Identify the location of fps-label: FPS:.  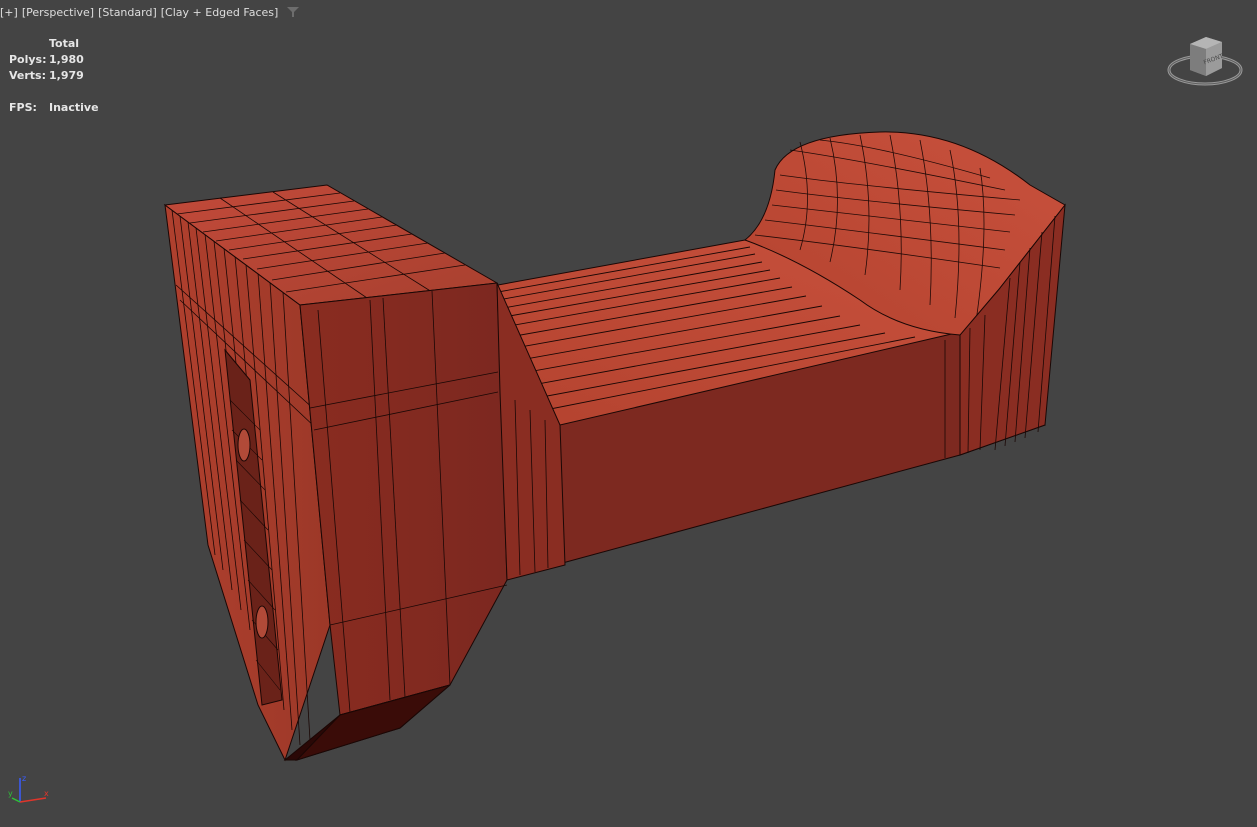
(23, 107).